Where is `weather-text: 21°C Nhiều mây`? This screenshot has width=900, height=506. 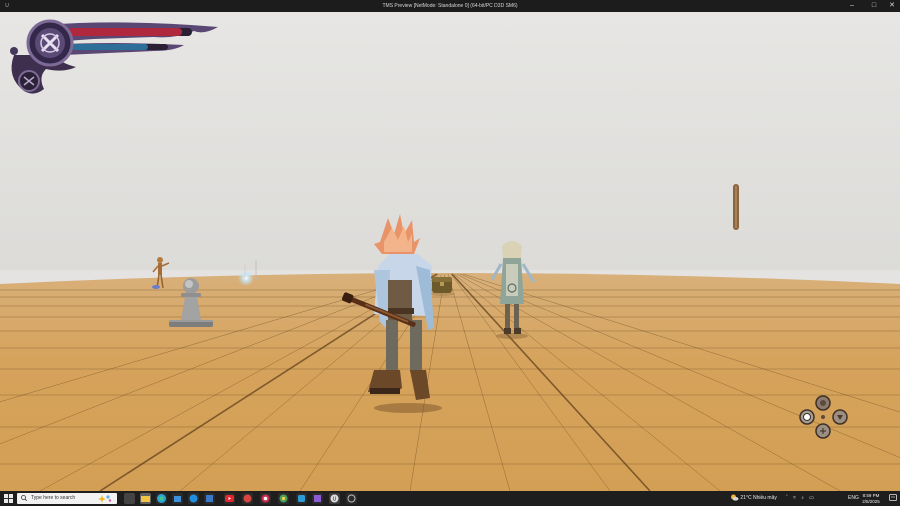
weather-text: 21°C Nhiều mây is located at coordinates (758, 498).